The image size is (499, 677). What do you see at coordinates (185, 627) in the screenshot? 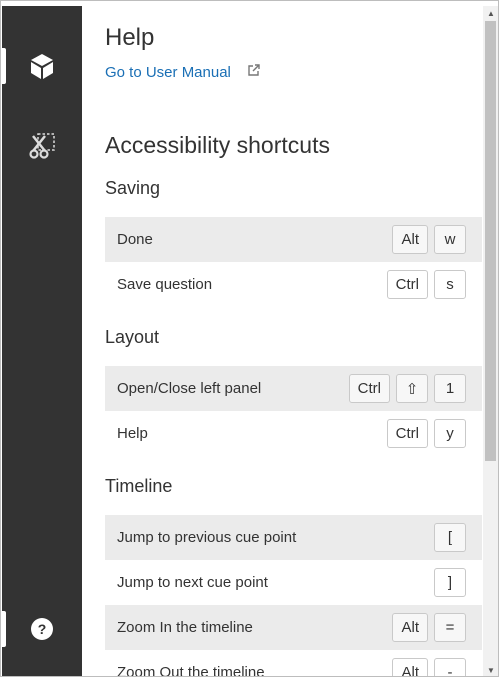
I see `shortcut-label: Zoom In the timeline` at bounding box center [185, 627].